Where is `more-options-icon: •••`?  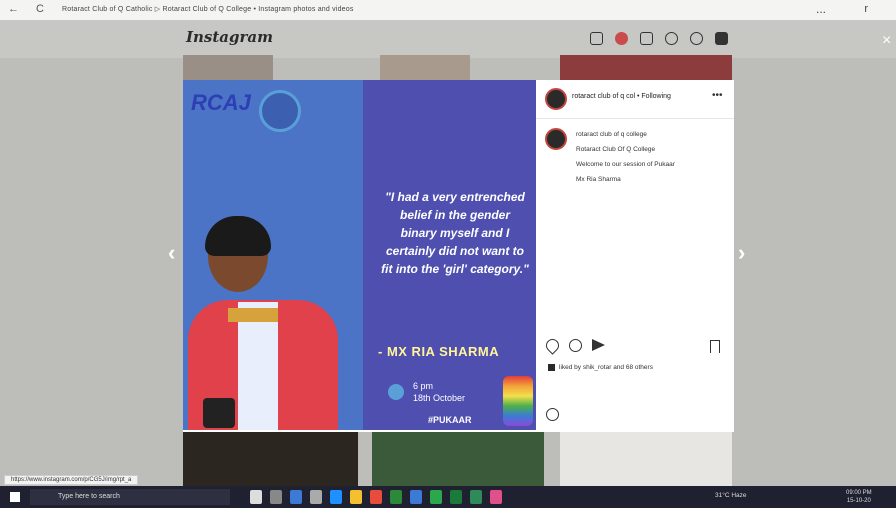 more-options-icon: ••• is located at coordinates (717, 95).